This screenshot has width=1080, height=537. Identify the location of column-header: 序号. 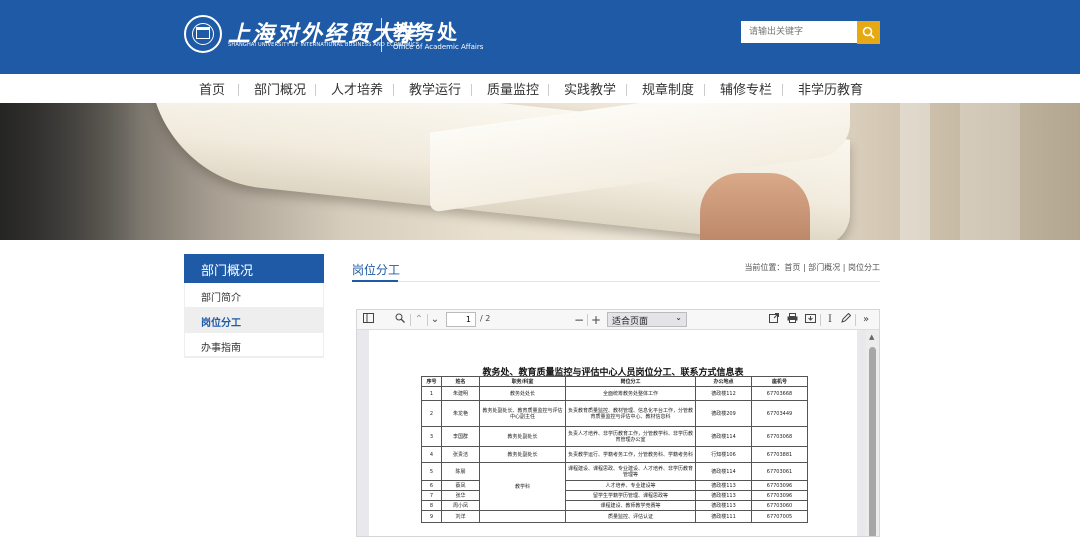
(431, 381).